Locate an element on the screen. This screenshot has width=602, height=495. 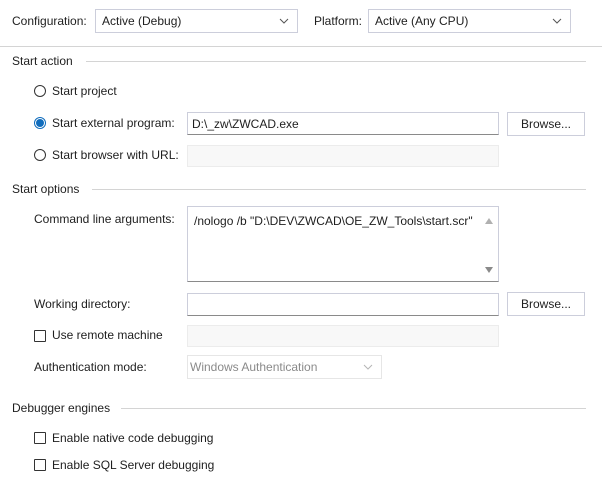
header-divider is located at coordinates (301, 46).